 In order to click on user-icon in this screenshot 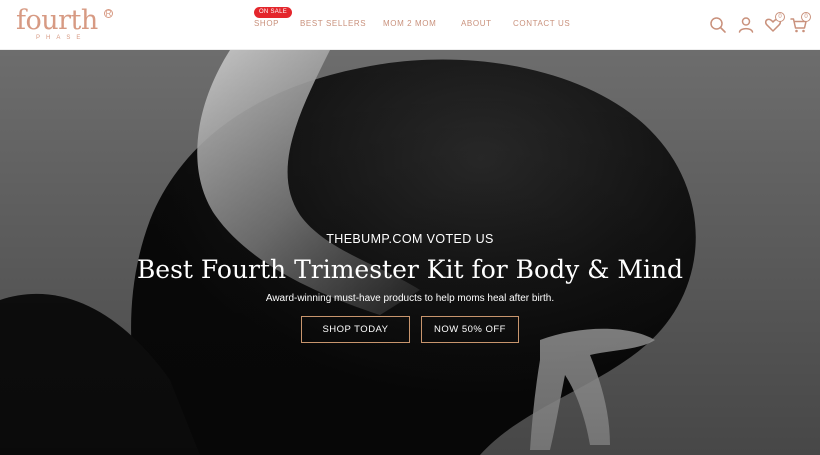, I will do `click(746, 25)`.